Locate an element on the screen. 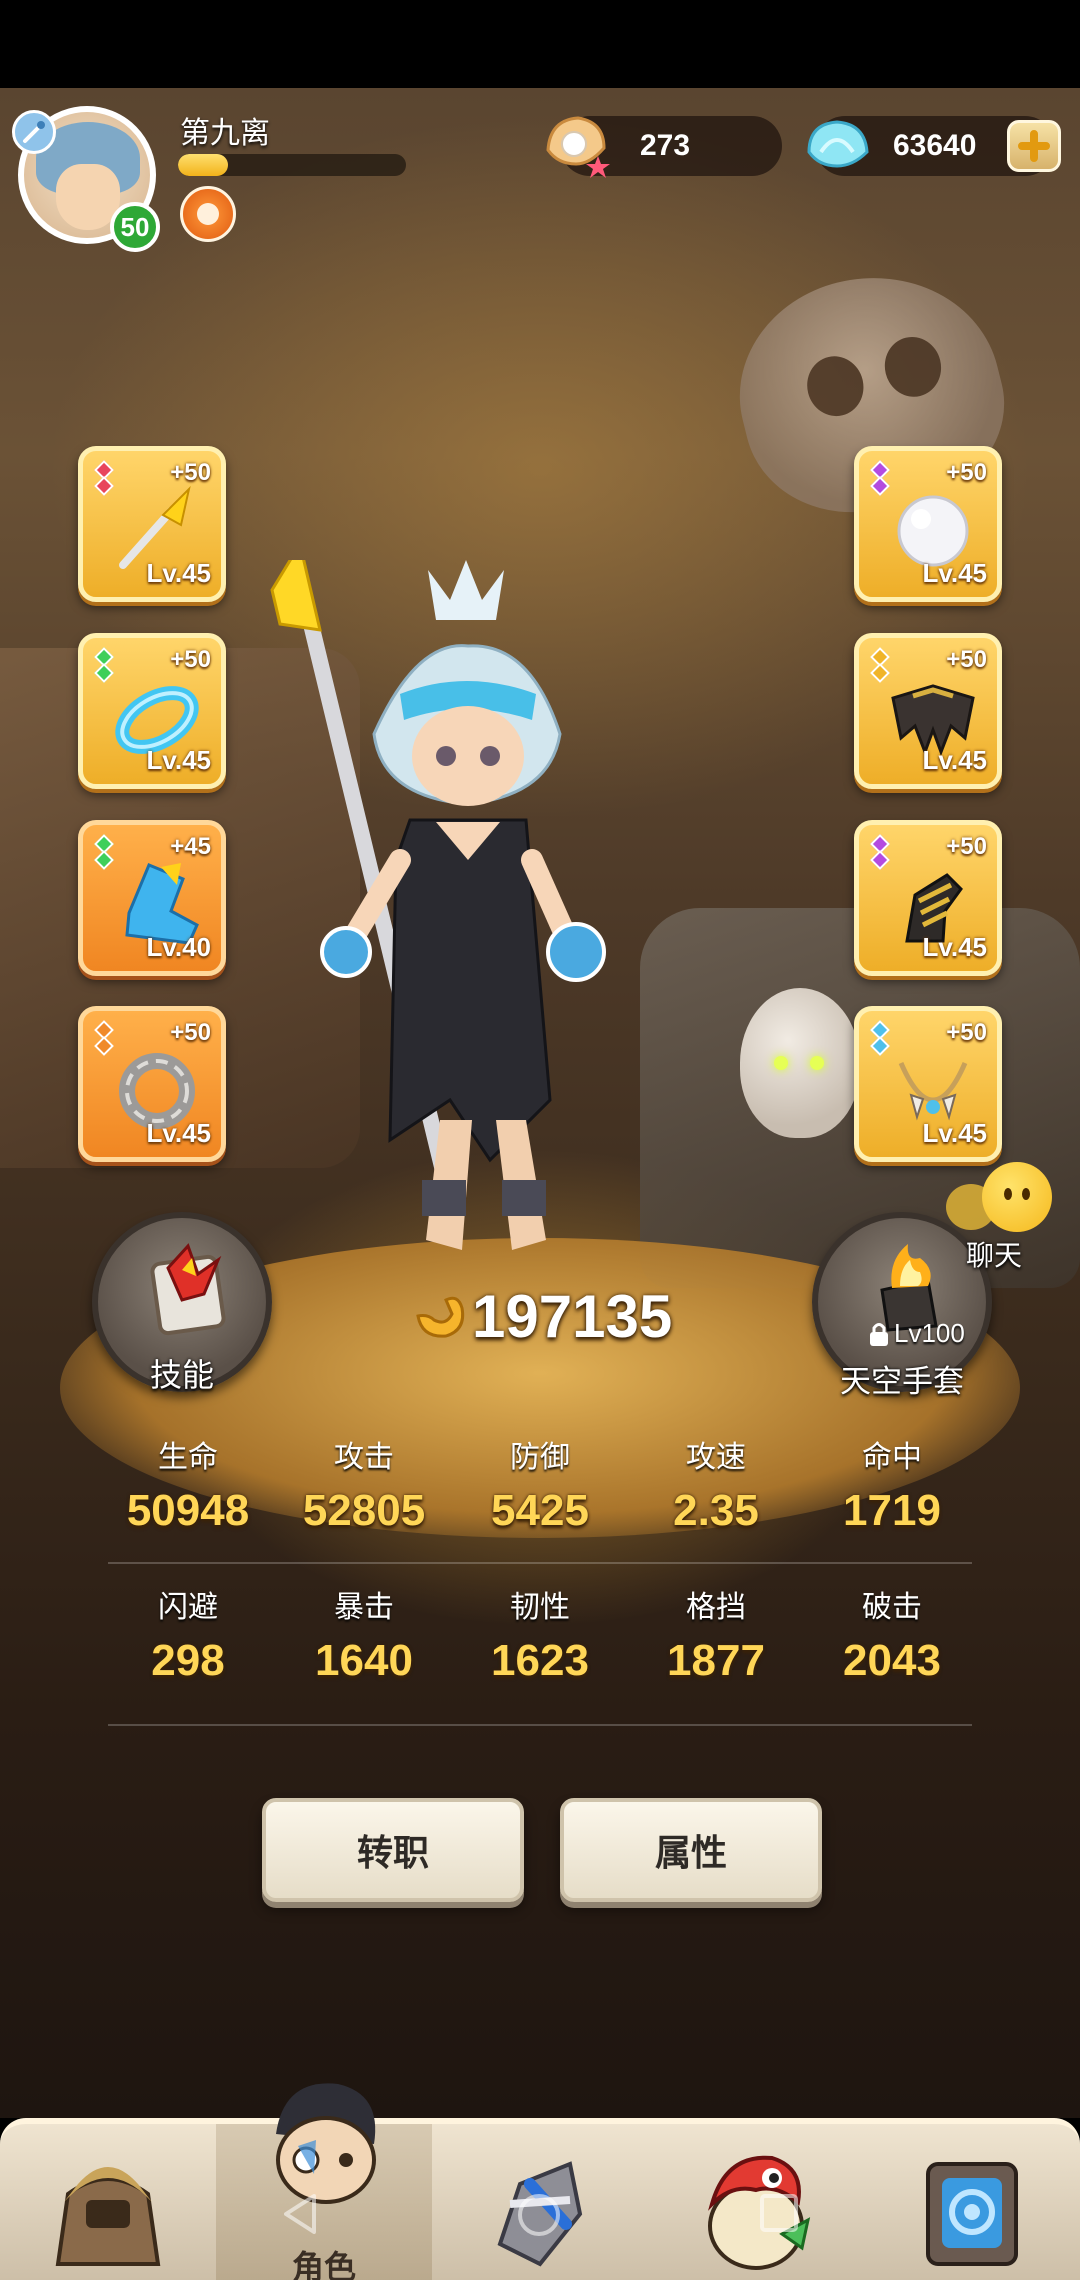 The height and width of the screenshot is (2280, 1080). stat-value: 1877 is located at coordinates (716, 1660).